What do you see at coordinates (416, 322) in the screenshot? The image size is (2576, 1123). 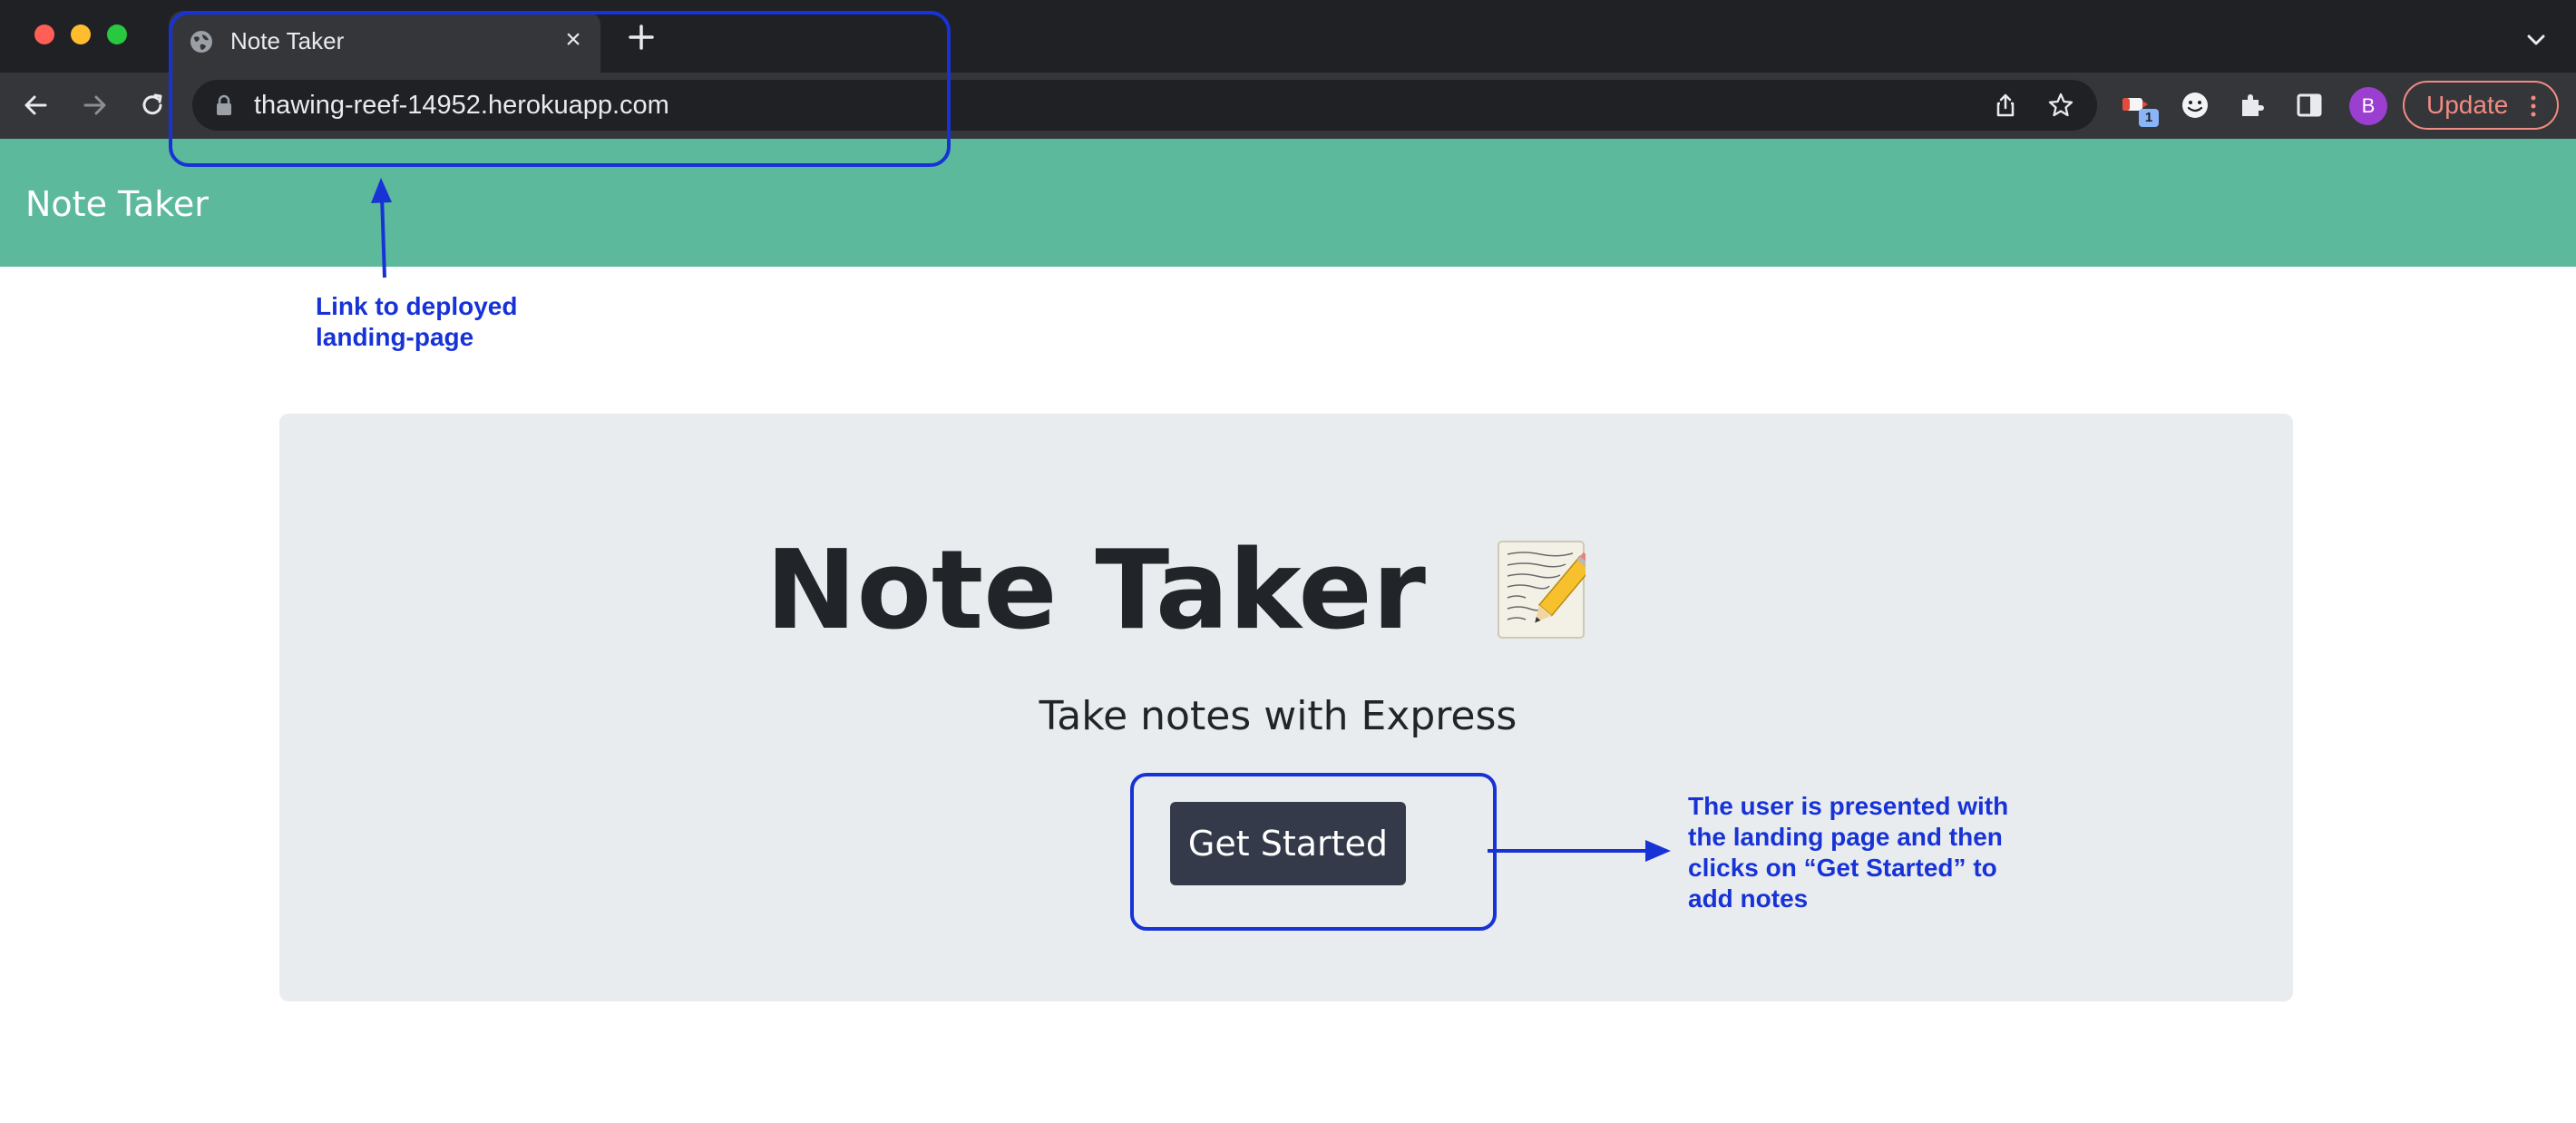 I see `link-annotation-text: Link to deployed landing-page` at bounding box center [416, 322].